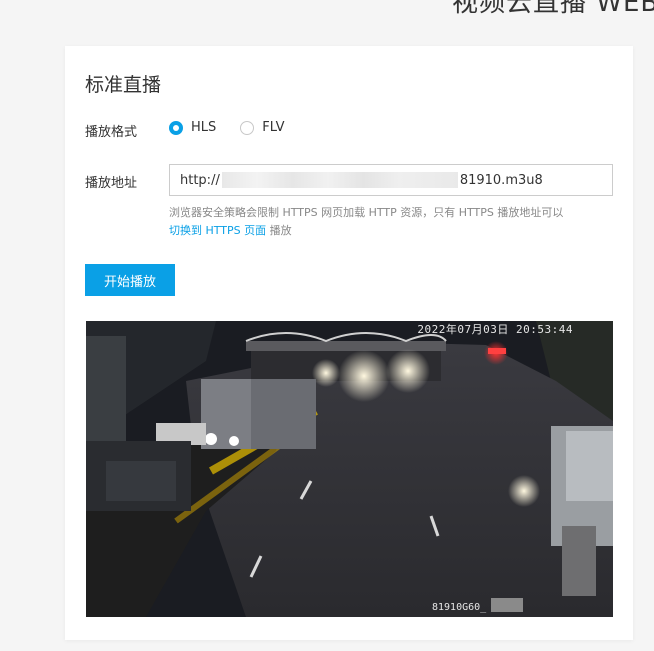  Describe the element at coordinates (200, 180) in the screenshot. I see `url-prefix: http://` at that location.